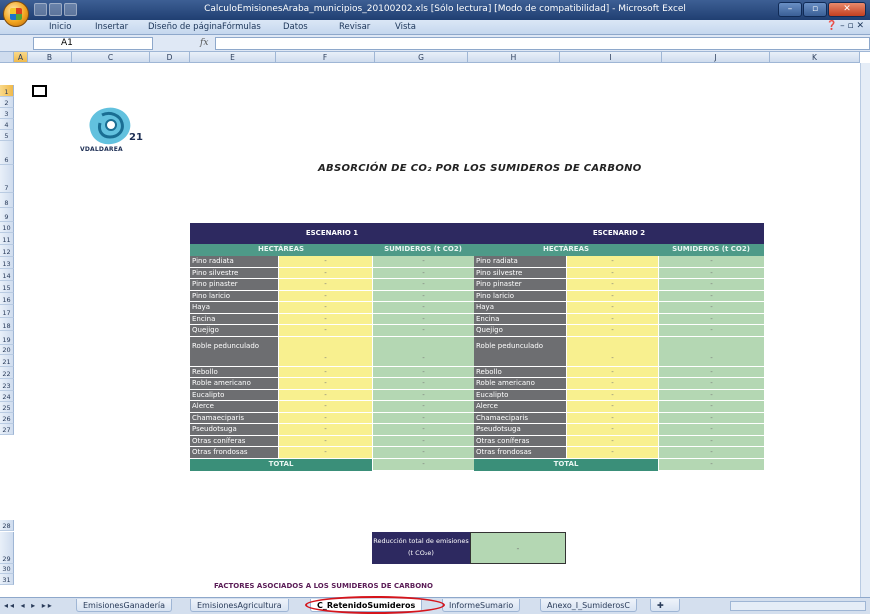  I want to click on tab-formulas: Fórmulas, so click(241, 27).